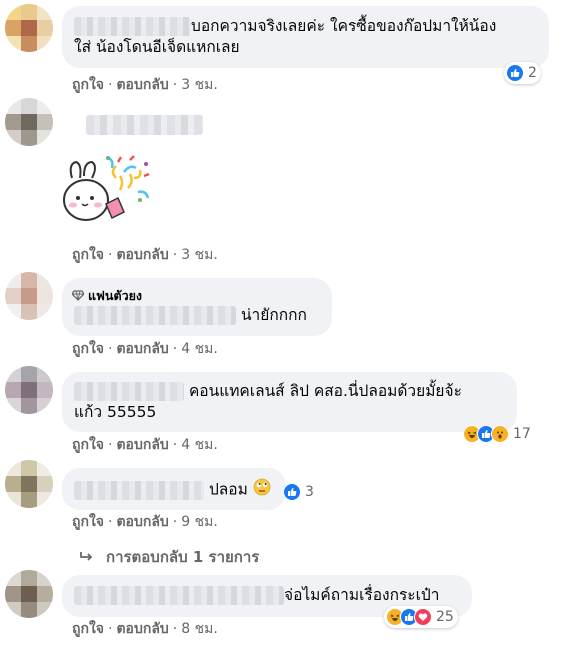 The image size is (588, 645). I want to click on comment-text: คอนแทคเลนส์ ลิป คสอ.นี่ปลอมด้วยมั้ยจ้ะ, so click(325, 391).